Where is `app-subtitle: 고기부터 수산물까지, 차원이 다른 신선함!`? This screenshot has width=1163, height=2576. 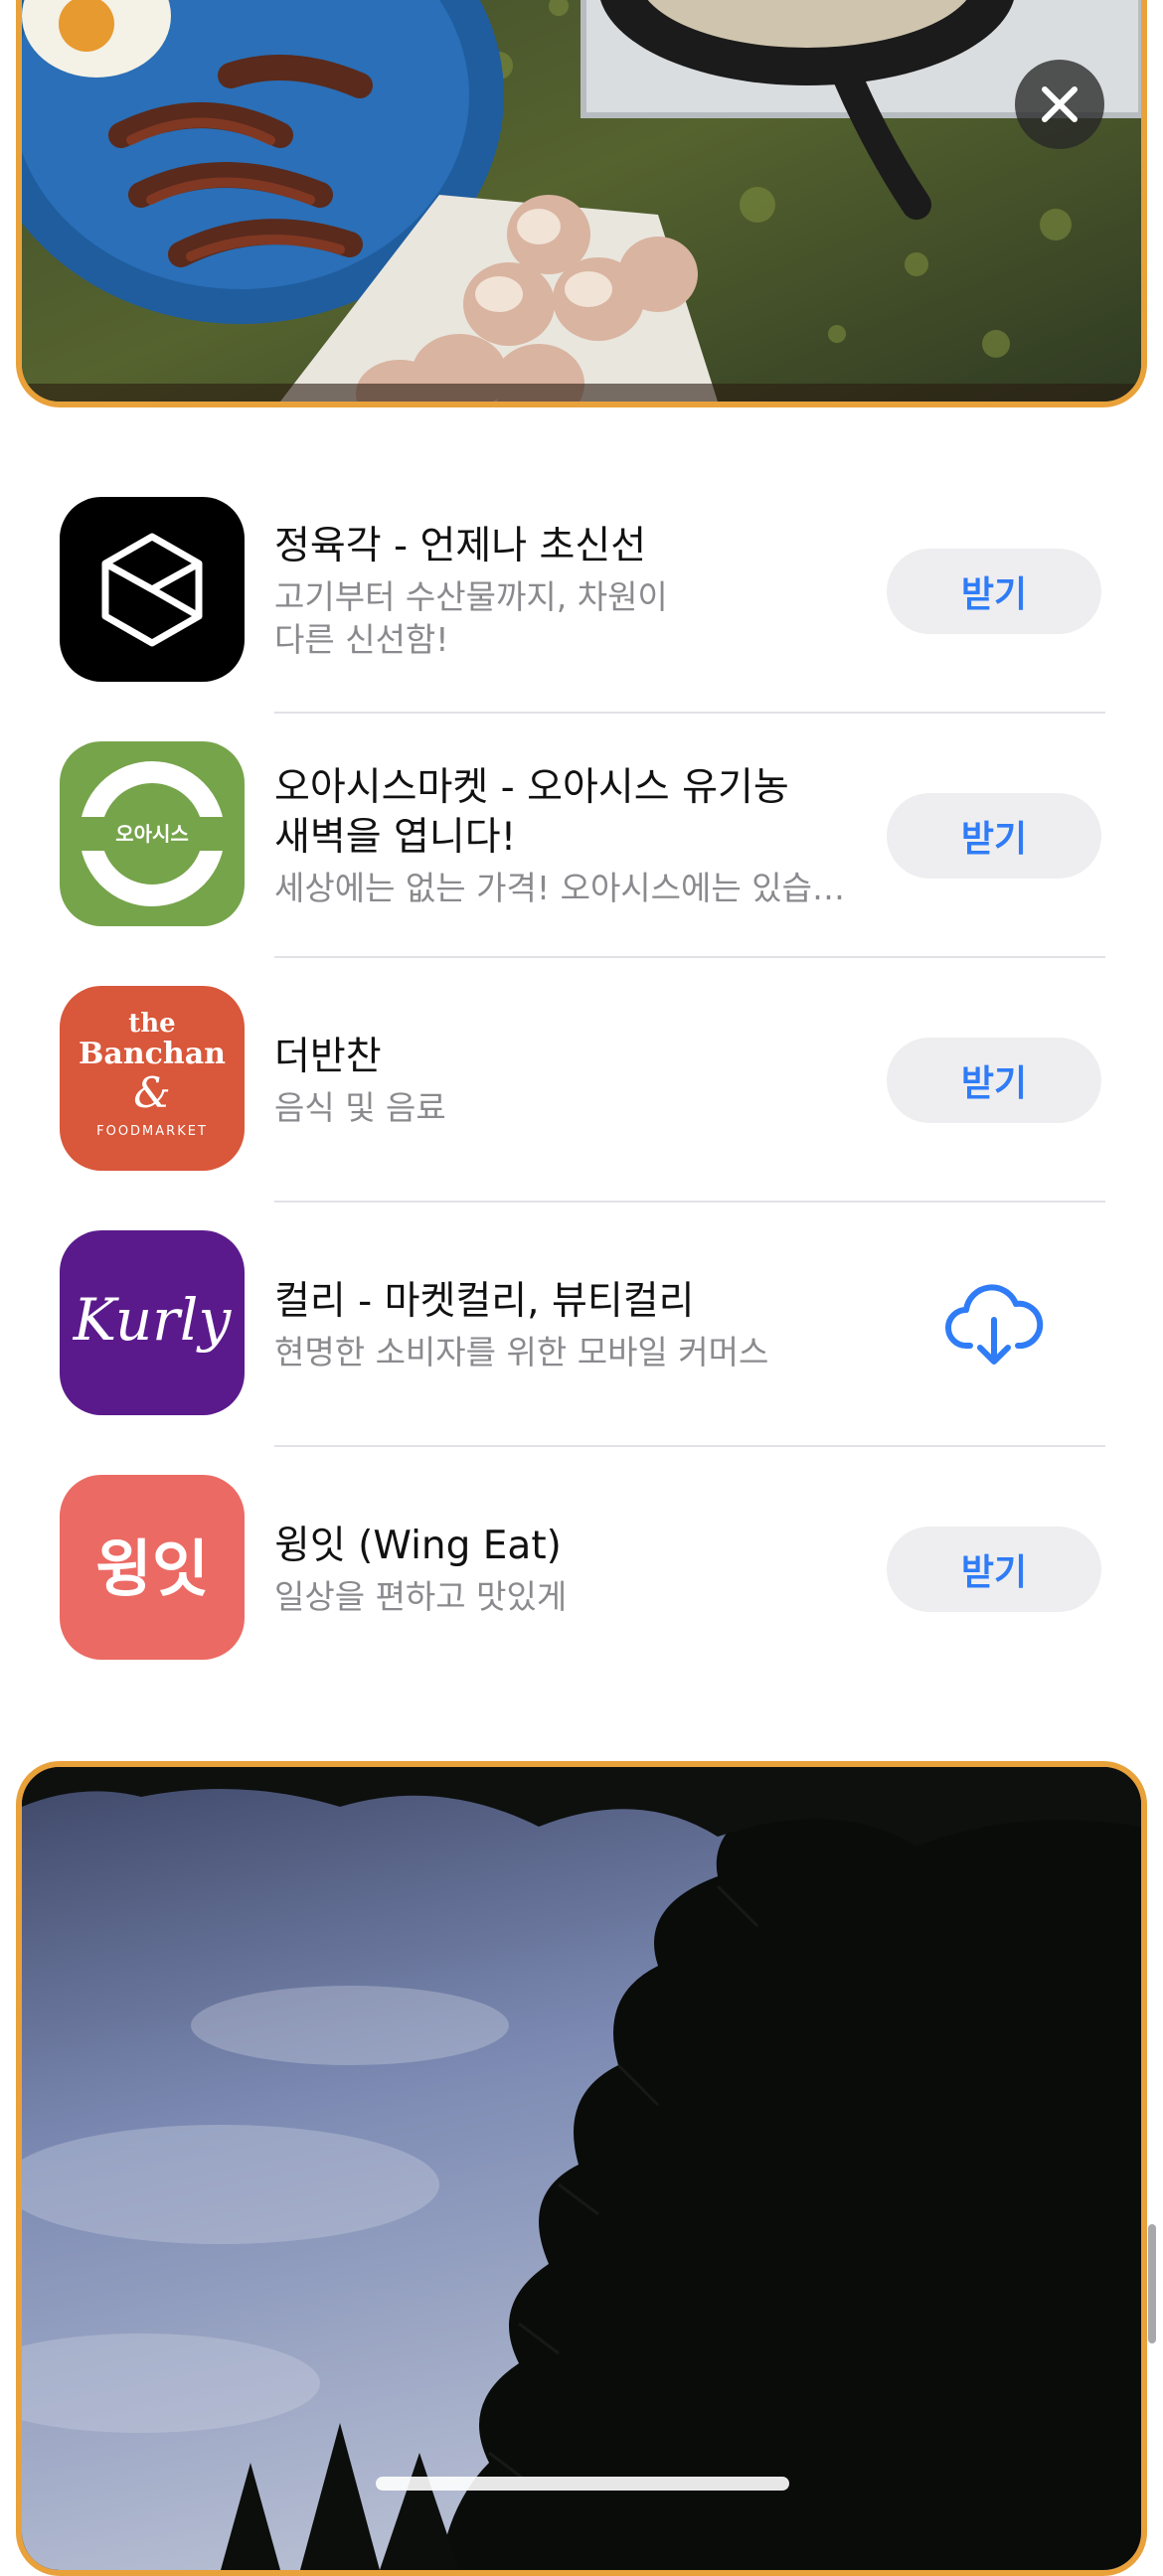 app-subtitle: 고기부터 수산물까지, 차원이 다른 신선함! is located at coordinates (471, 618).